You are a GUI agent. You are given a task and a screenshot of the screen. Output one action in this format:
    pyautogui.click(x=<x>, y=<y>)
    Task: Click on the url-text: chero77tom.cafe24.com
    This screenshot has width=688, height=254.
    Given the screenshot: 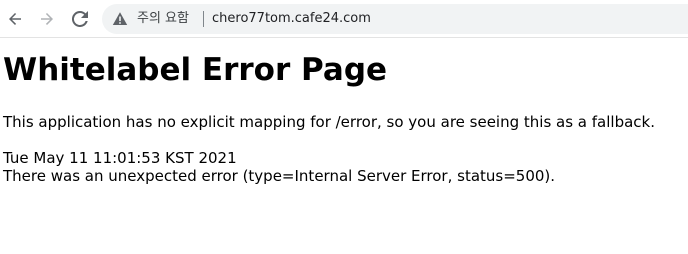 What is the action you would take?
    pyautogui.click(x=291, y=19)
    